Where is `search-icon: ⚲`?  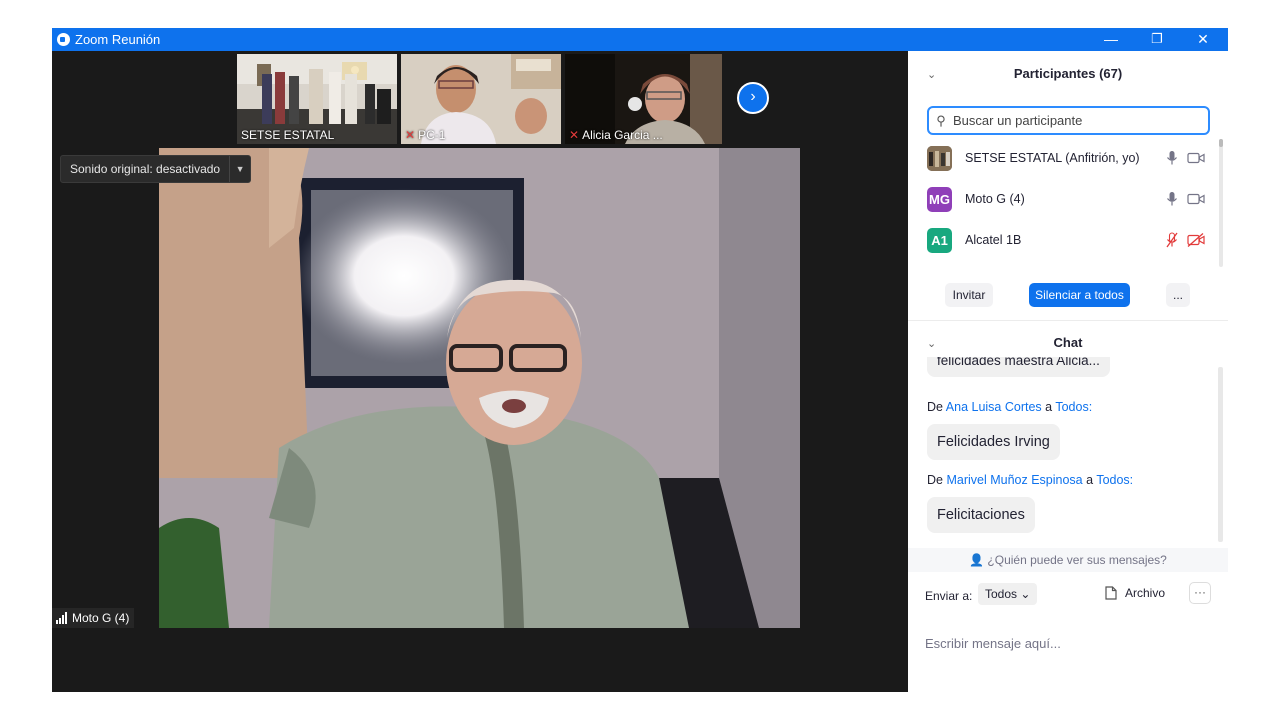
search-icon: ⚲ is located at coordinates (941, 120).